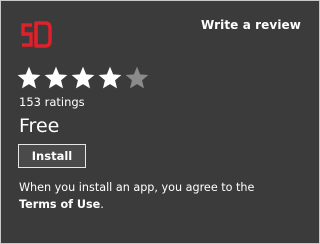 This screenshot has width=320, height=244. What do you see at coordinates (39, 126) in the screenshot?
I see `price-label: Free` at bounding box center [39, 126].